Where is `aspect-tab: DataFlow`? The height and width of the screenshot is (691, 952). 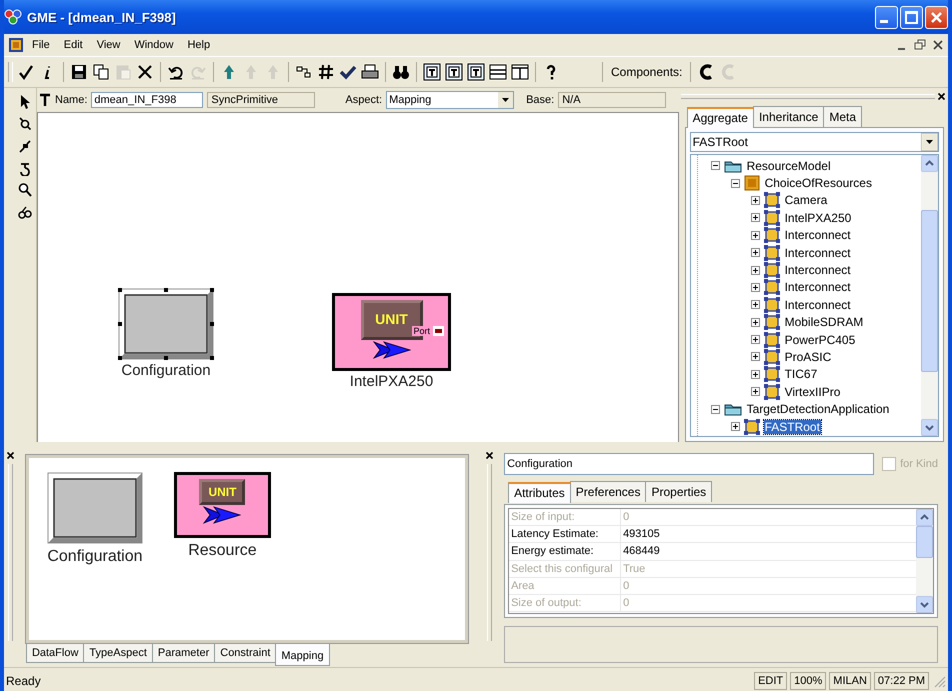
aspect-tab: DataFlow is located at coordinates (55, 653).